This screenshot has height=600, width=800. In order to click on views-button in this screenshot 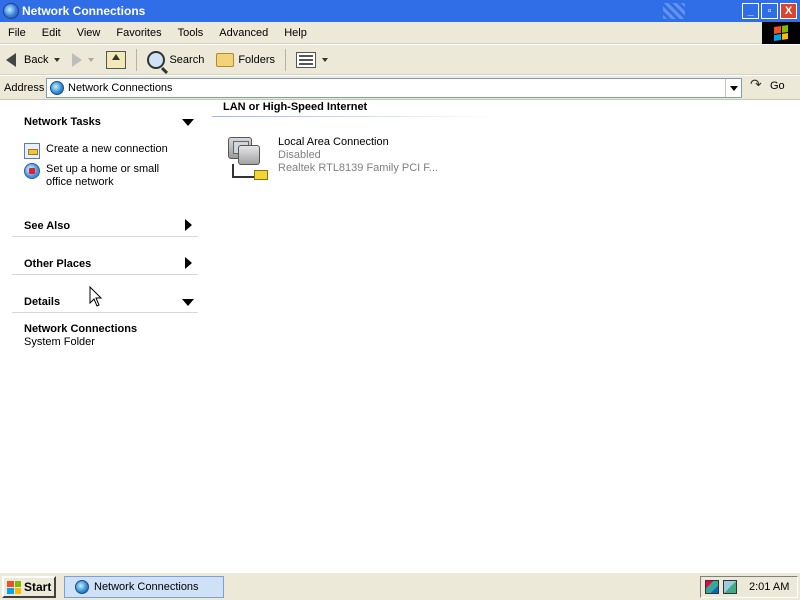, I will do `click(312, 60)`.